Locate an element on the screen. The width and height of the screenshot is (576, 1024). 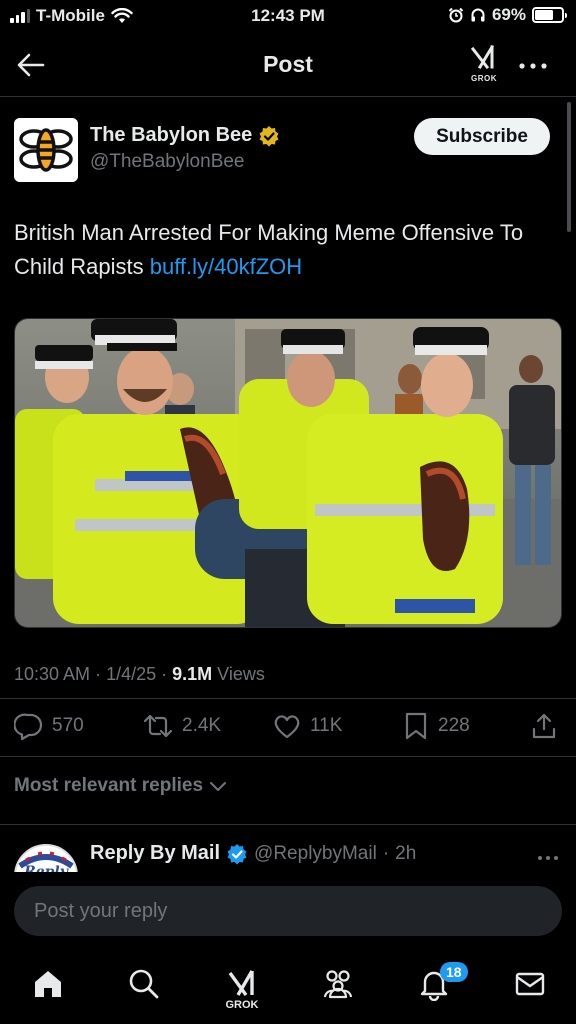
repost-icon is located at coordinates (158, 726).